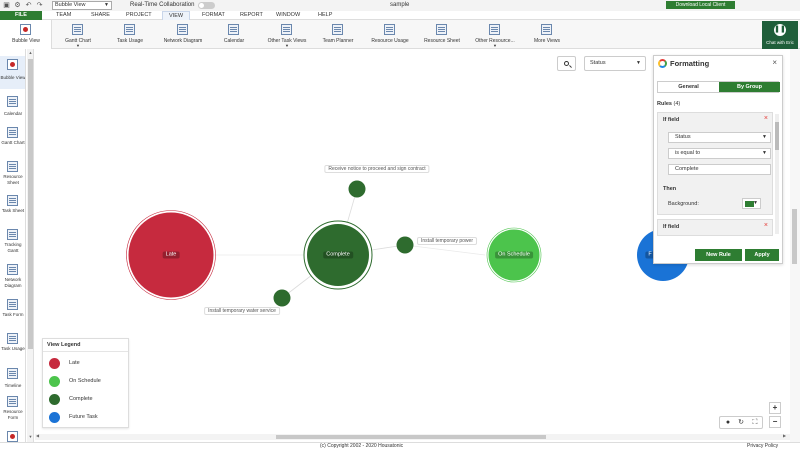  What do you see at coordinates (12, 304) in the screenshot?
I see `task-form-icon` at bounding box center [12, 304].